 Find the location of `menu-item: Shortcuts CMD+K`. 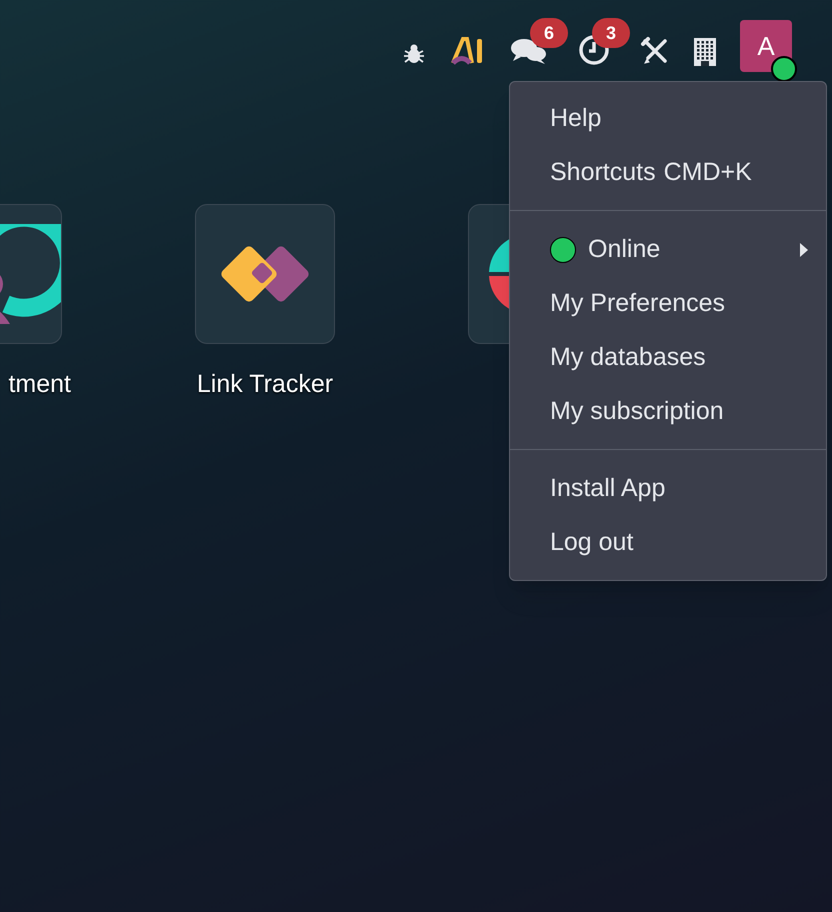

menu-item: Shortcuts CMD+K is located at coordinates (668, 173).